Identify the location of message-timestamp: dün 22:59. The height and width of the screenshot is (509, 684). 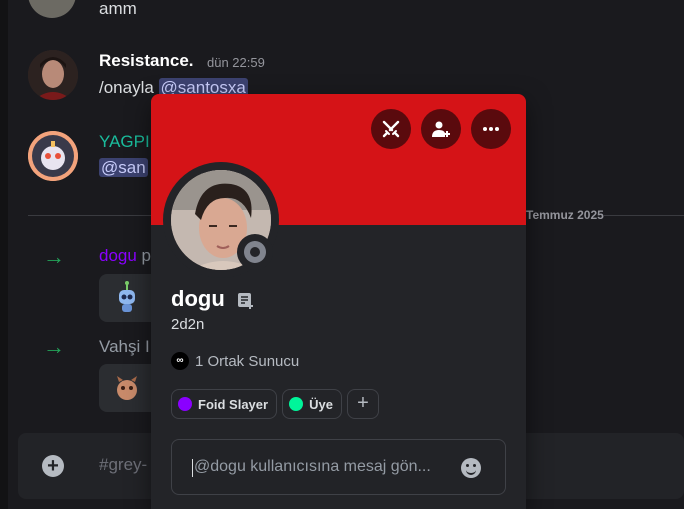
(236, 62).